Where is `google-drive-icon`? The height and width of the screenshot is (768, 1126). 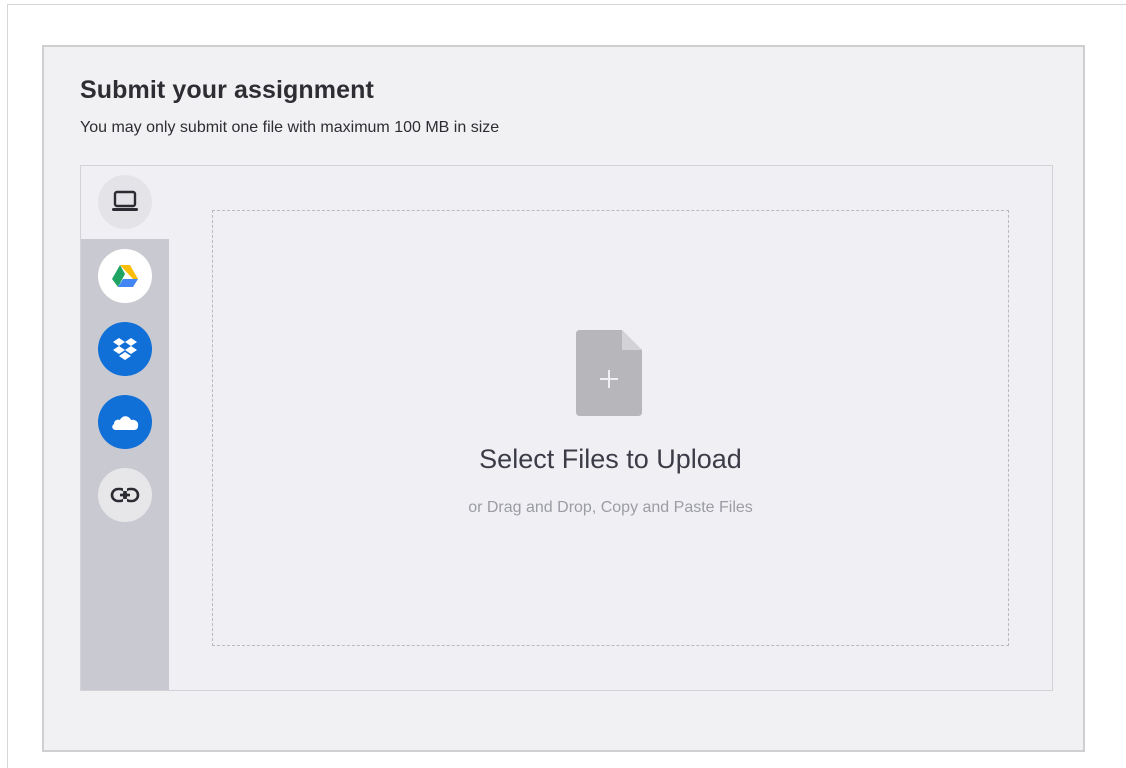 google-drive-icon is located at coordinates (125, 276).